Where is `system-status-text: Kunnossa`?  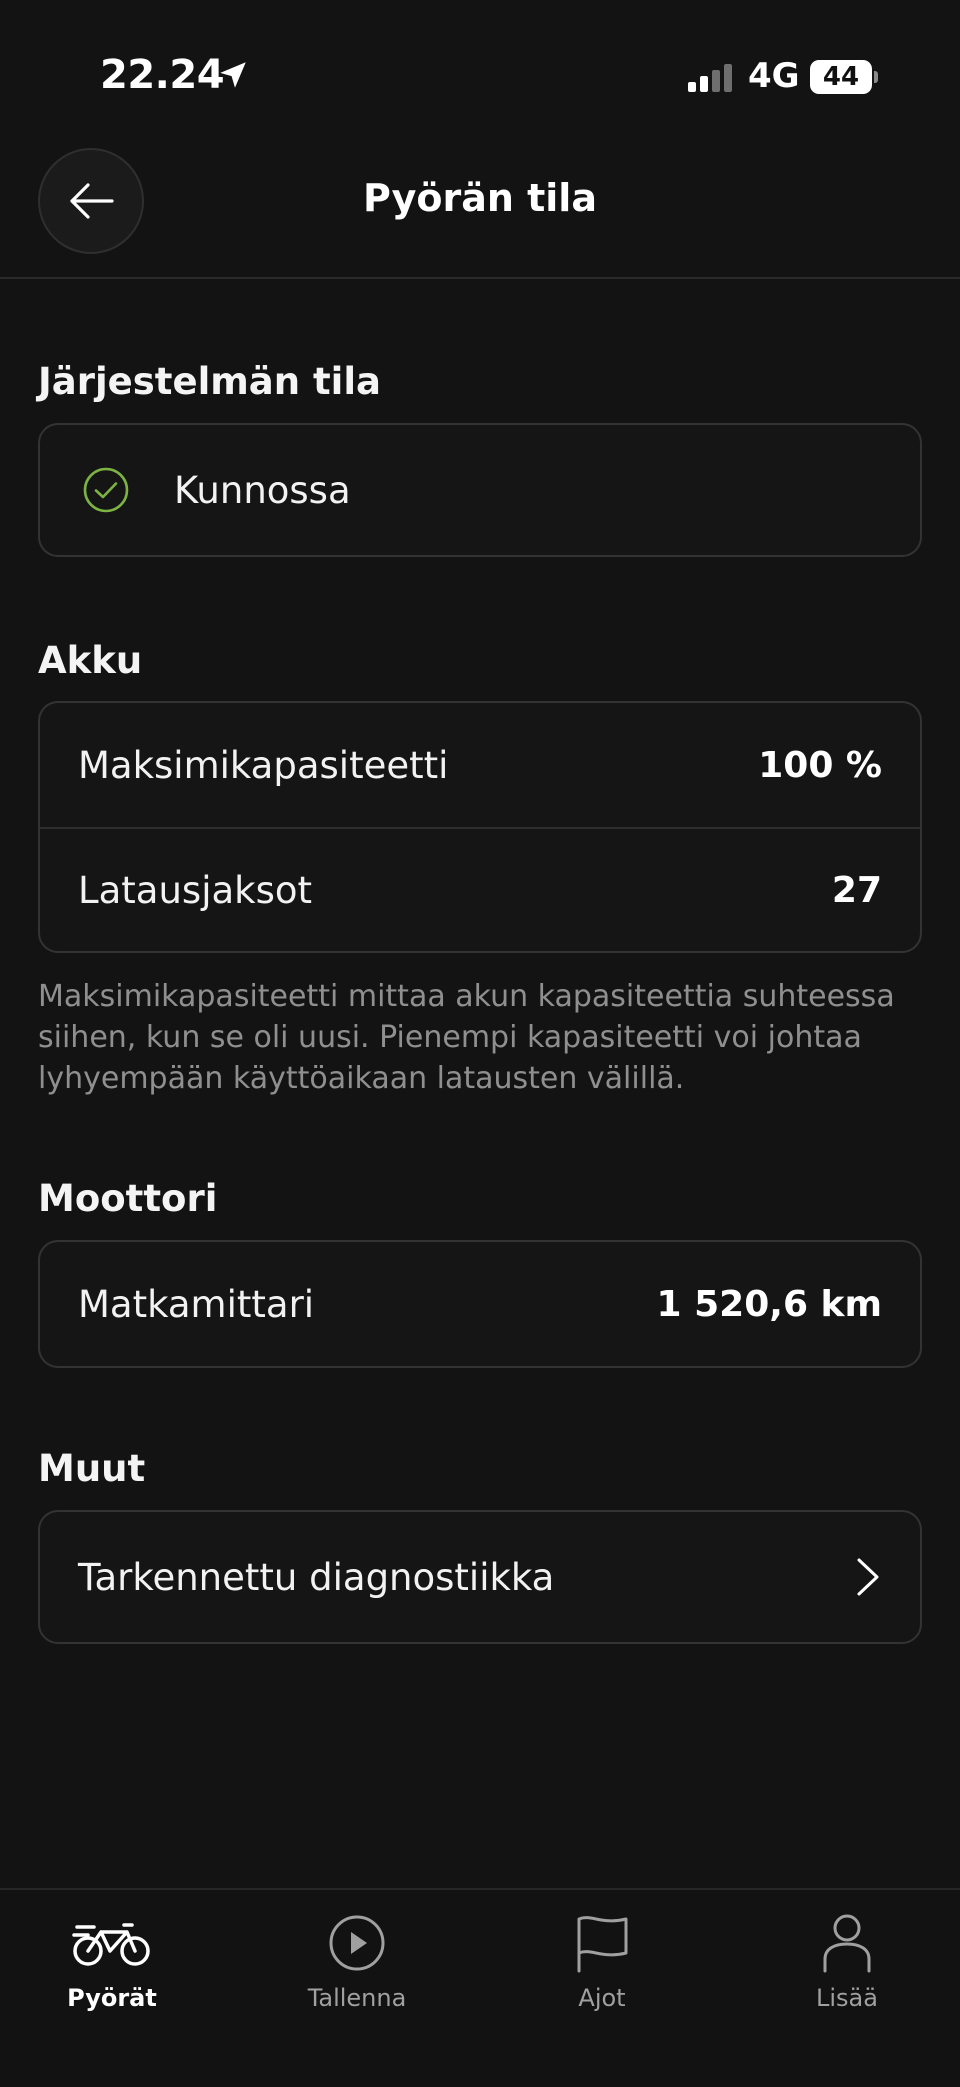
system-status-text: Kunnossa is located at coordinates (262, 490).